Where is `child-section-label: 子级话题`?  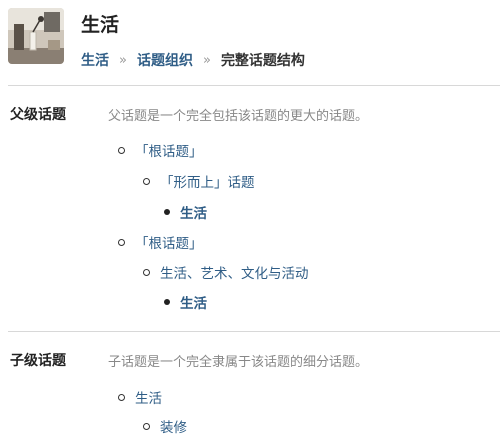
child-section-label: 子级话题 is located at coordinates (38, 361).